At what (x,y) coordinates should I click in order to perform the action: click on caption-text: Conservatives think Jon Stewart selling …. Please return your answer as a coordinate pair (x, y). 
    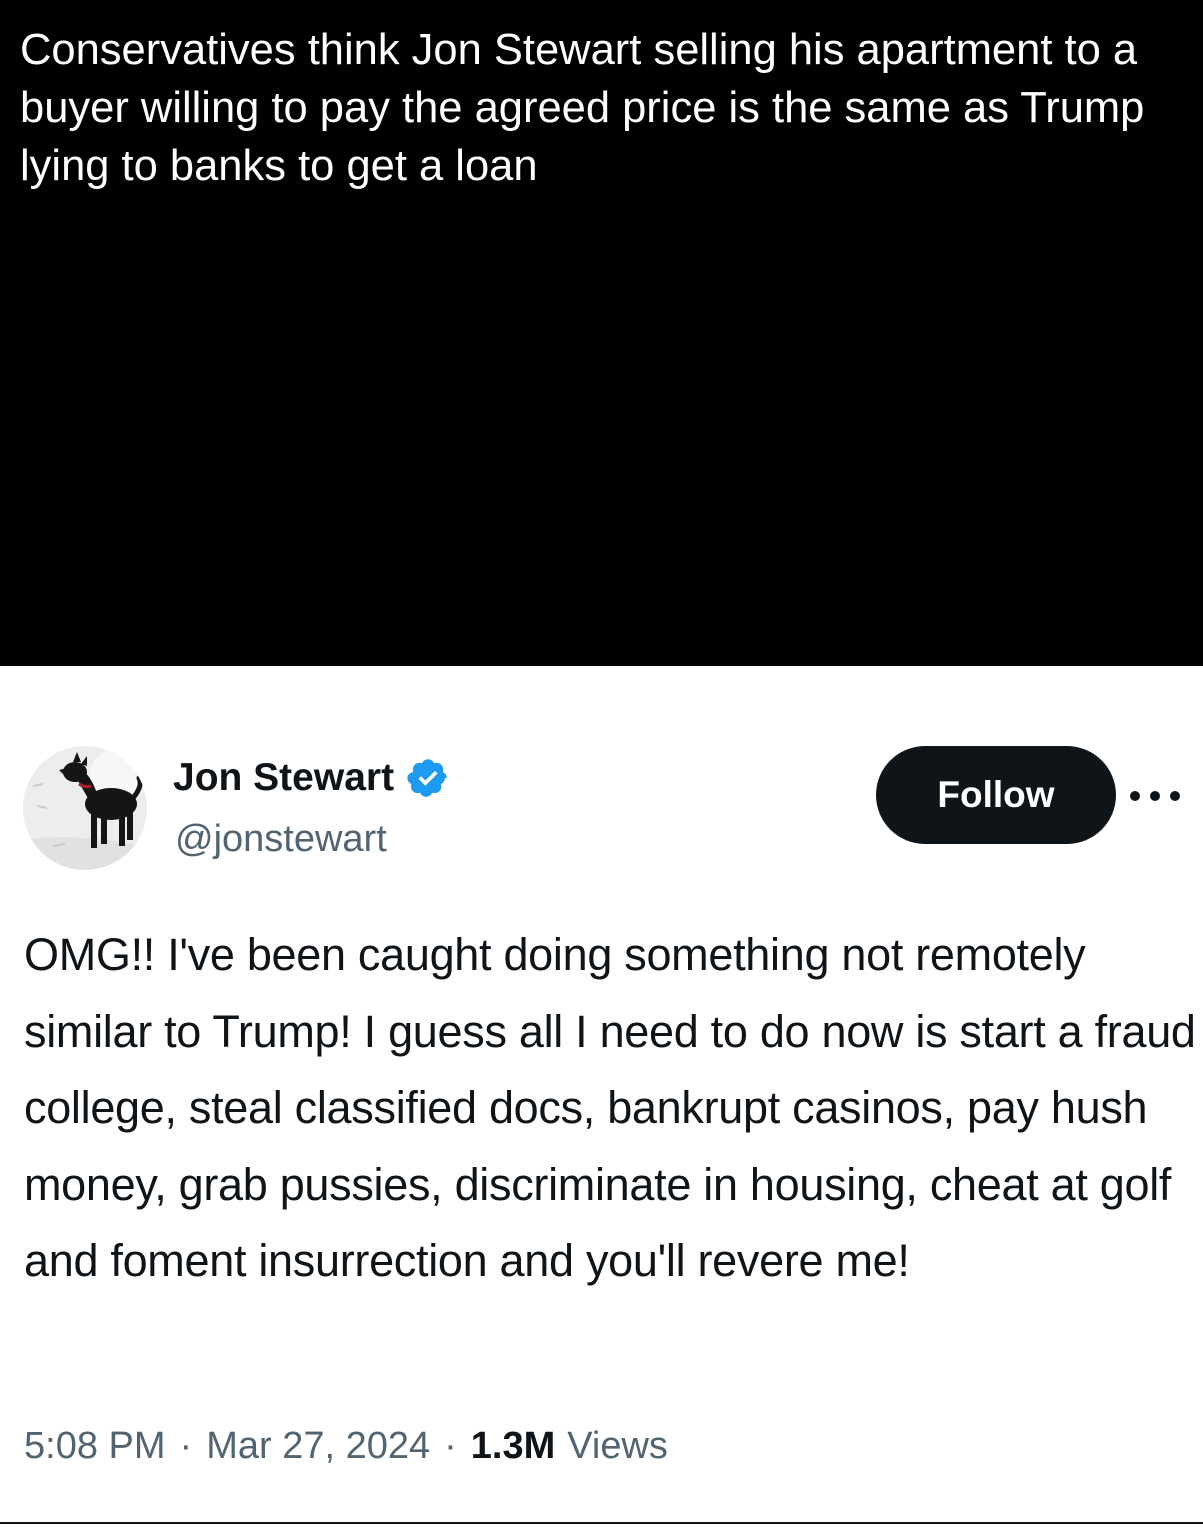
    Looking at the image, I should click on (582, 108).